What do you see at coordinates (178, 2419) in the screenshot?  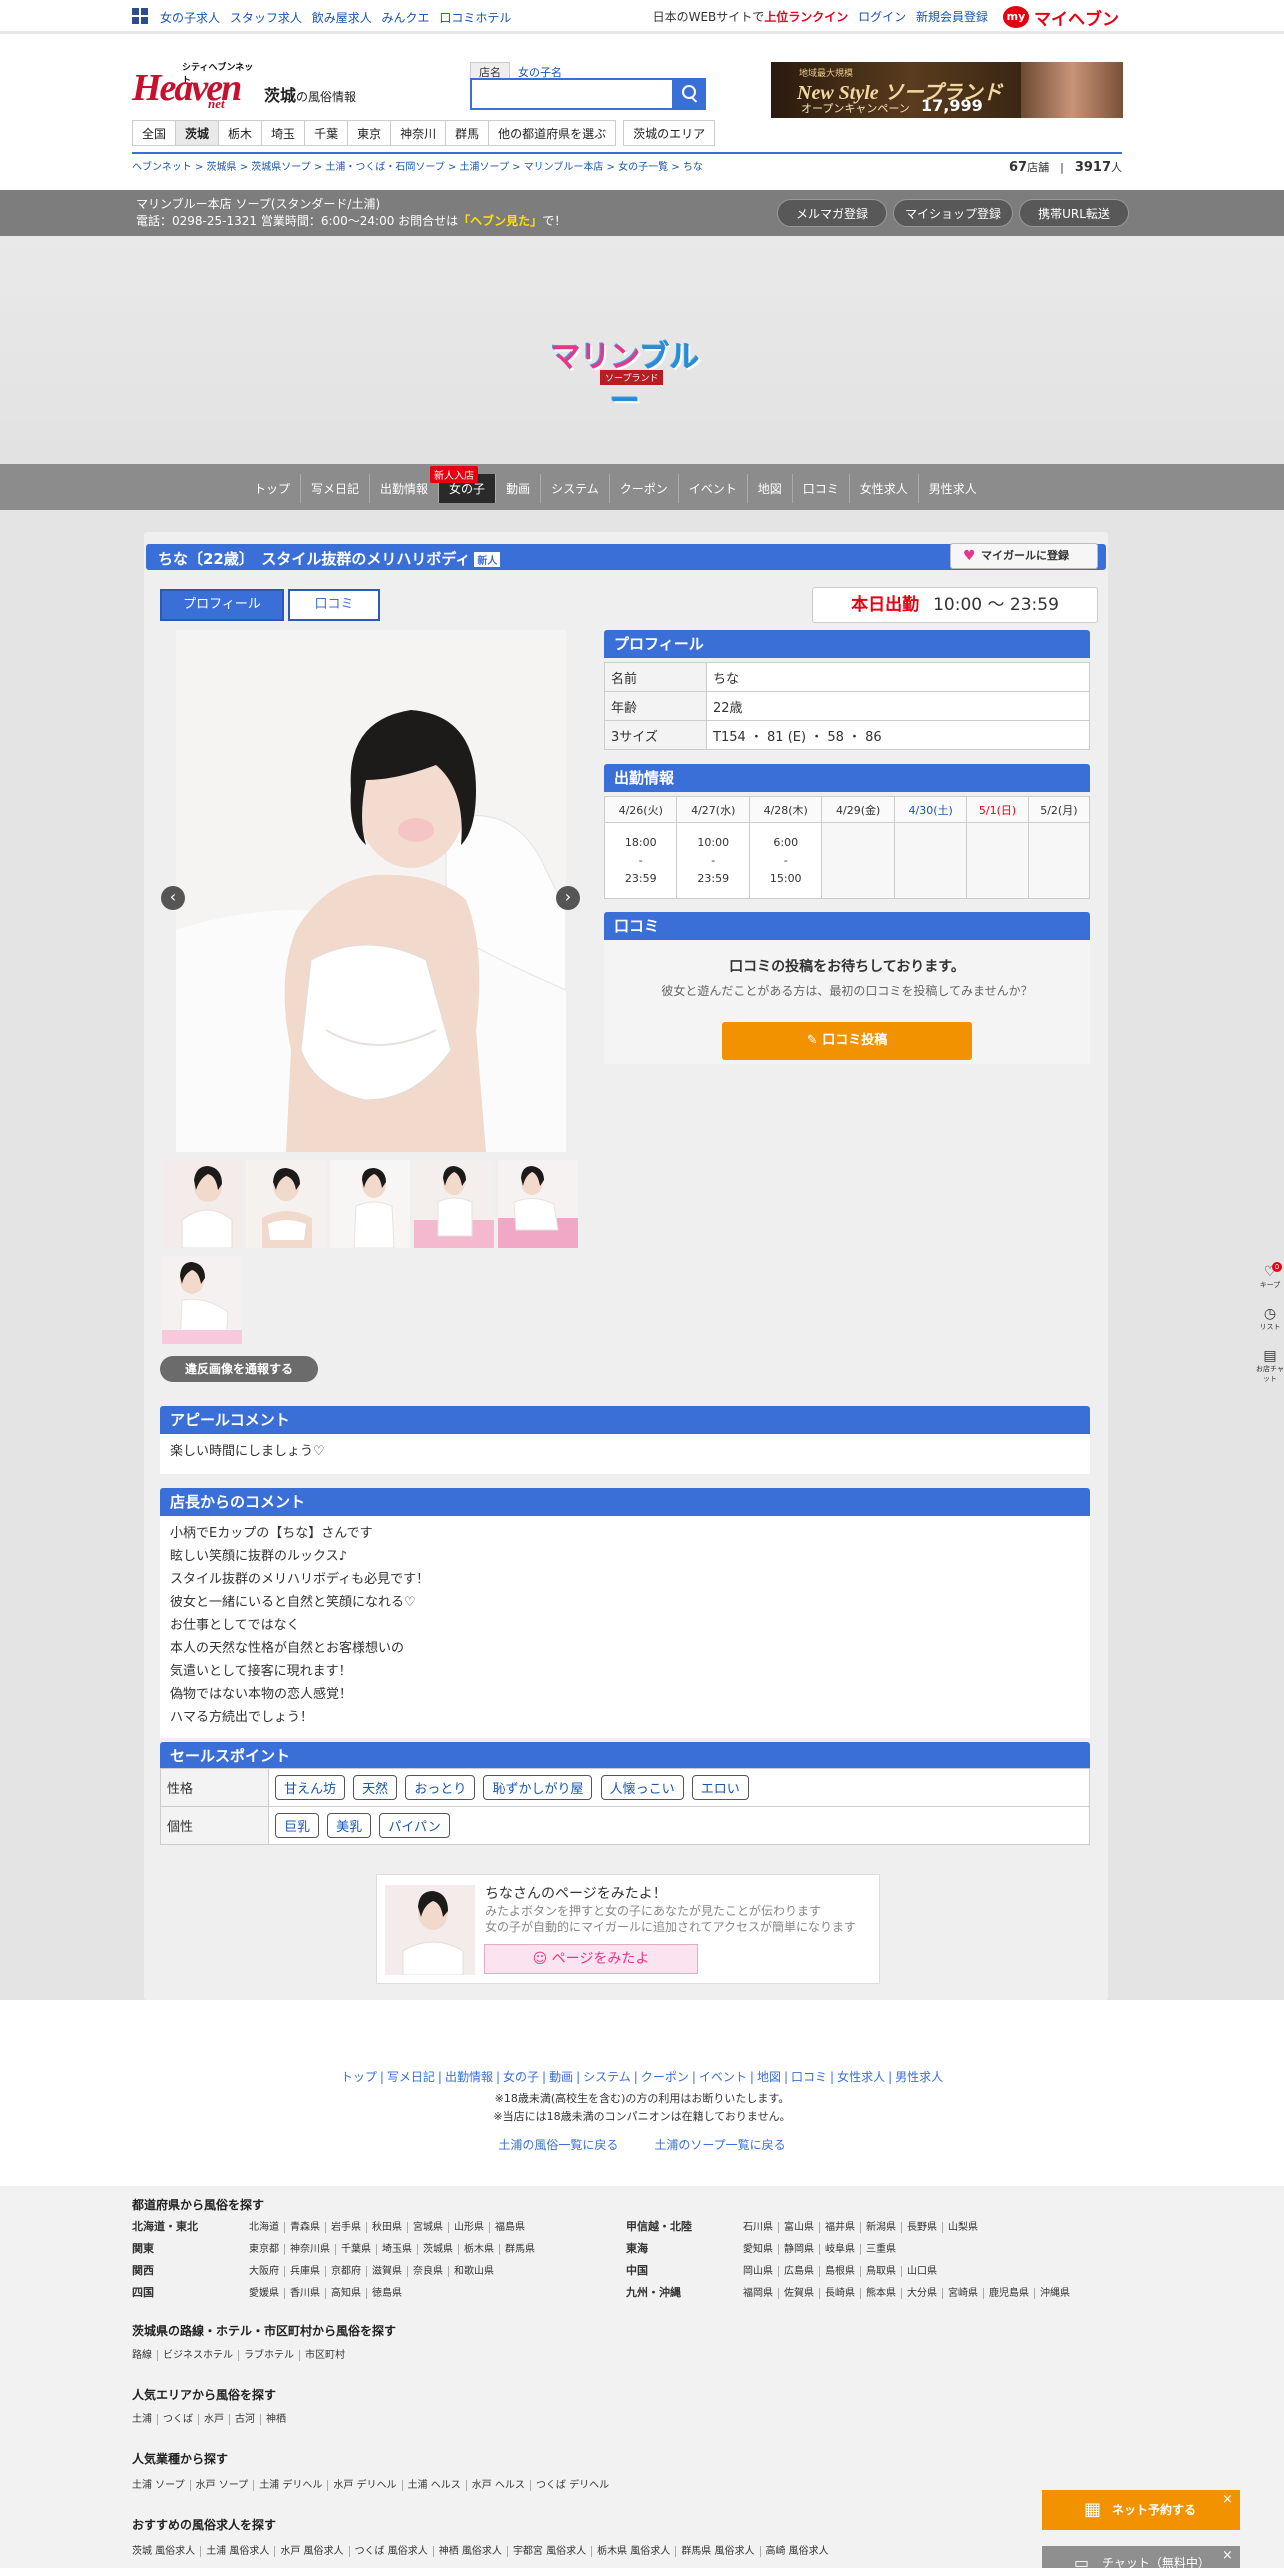 I see `area-link: つくば` at bounding box center [178, 2419].